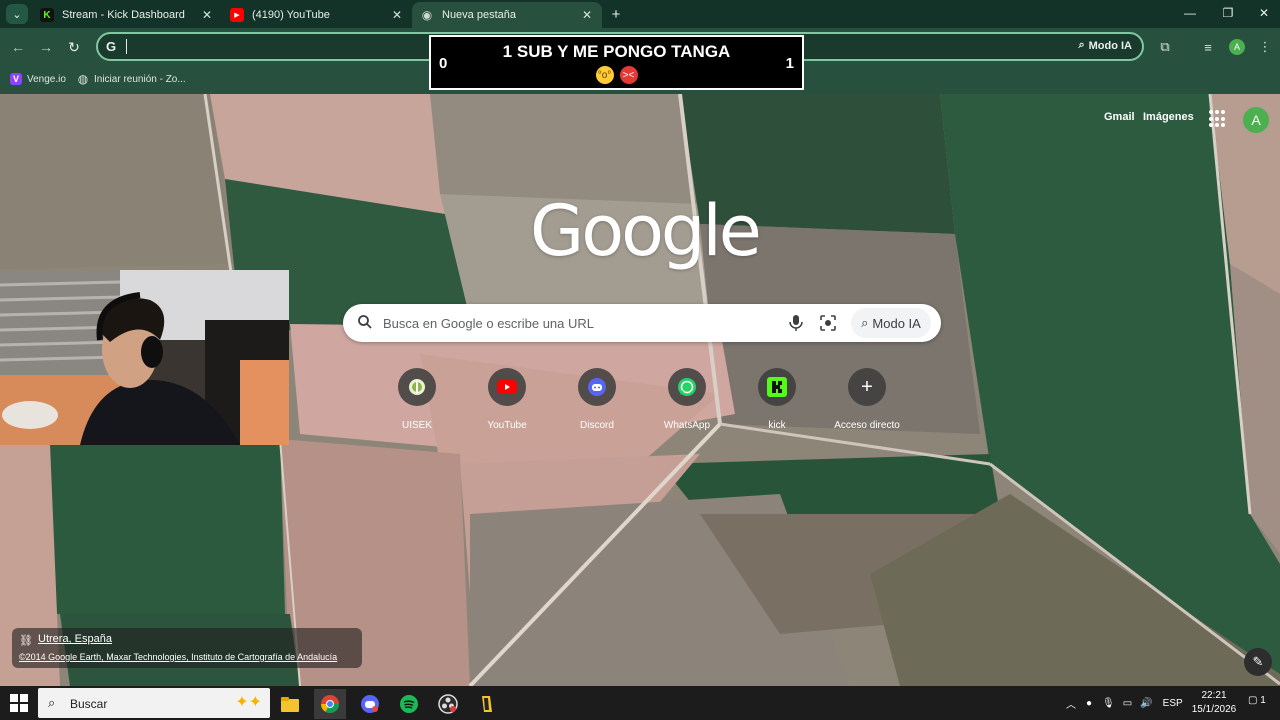  What do you see at coordinates (777, 387) in the screenshot?
I see `kick-icon` at bounding box center [777, 387].